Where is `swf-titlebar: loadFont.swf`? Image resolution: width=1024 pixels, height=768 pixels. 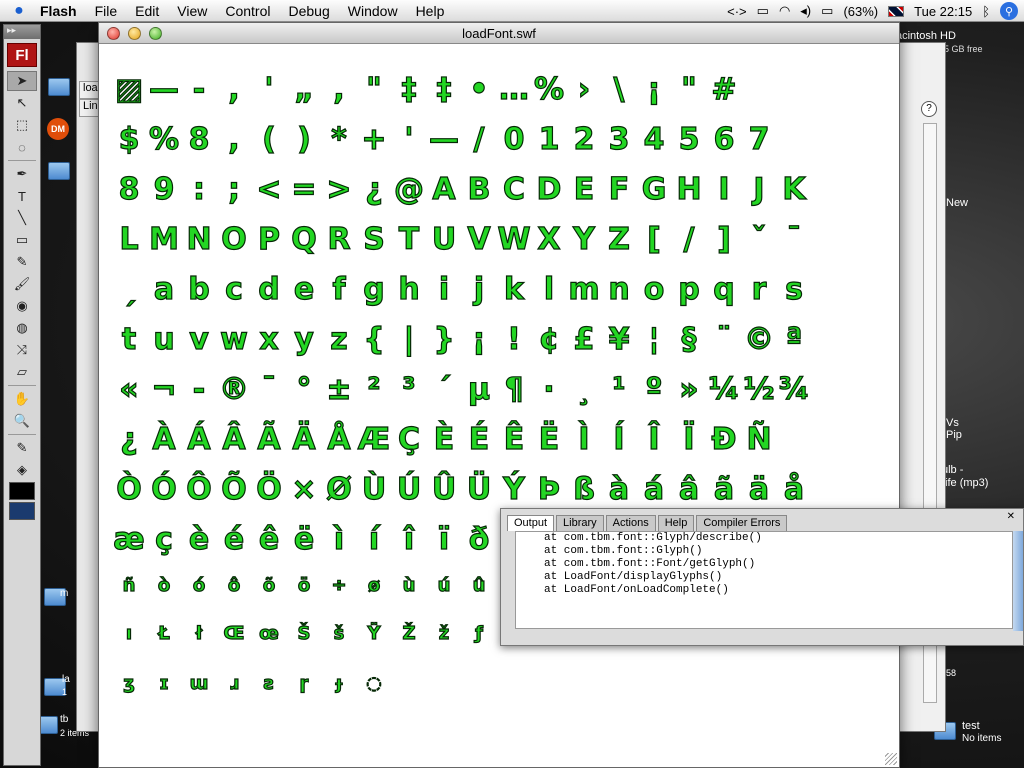
swf-titlebar: loadFont.swf is located at coordinates (499, 33).